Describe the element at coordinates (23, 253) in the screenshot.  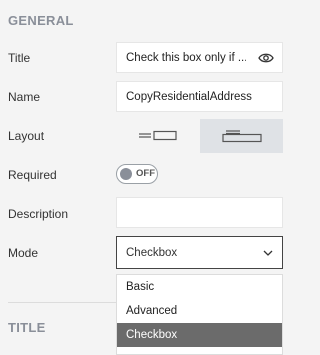
I see `mode-label: Mode` at that location.